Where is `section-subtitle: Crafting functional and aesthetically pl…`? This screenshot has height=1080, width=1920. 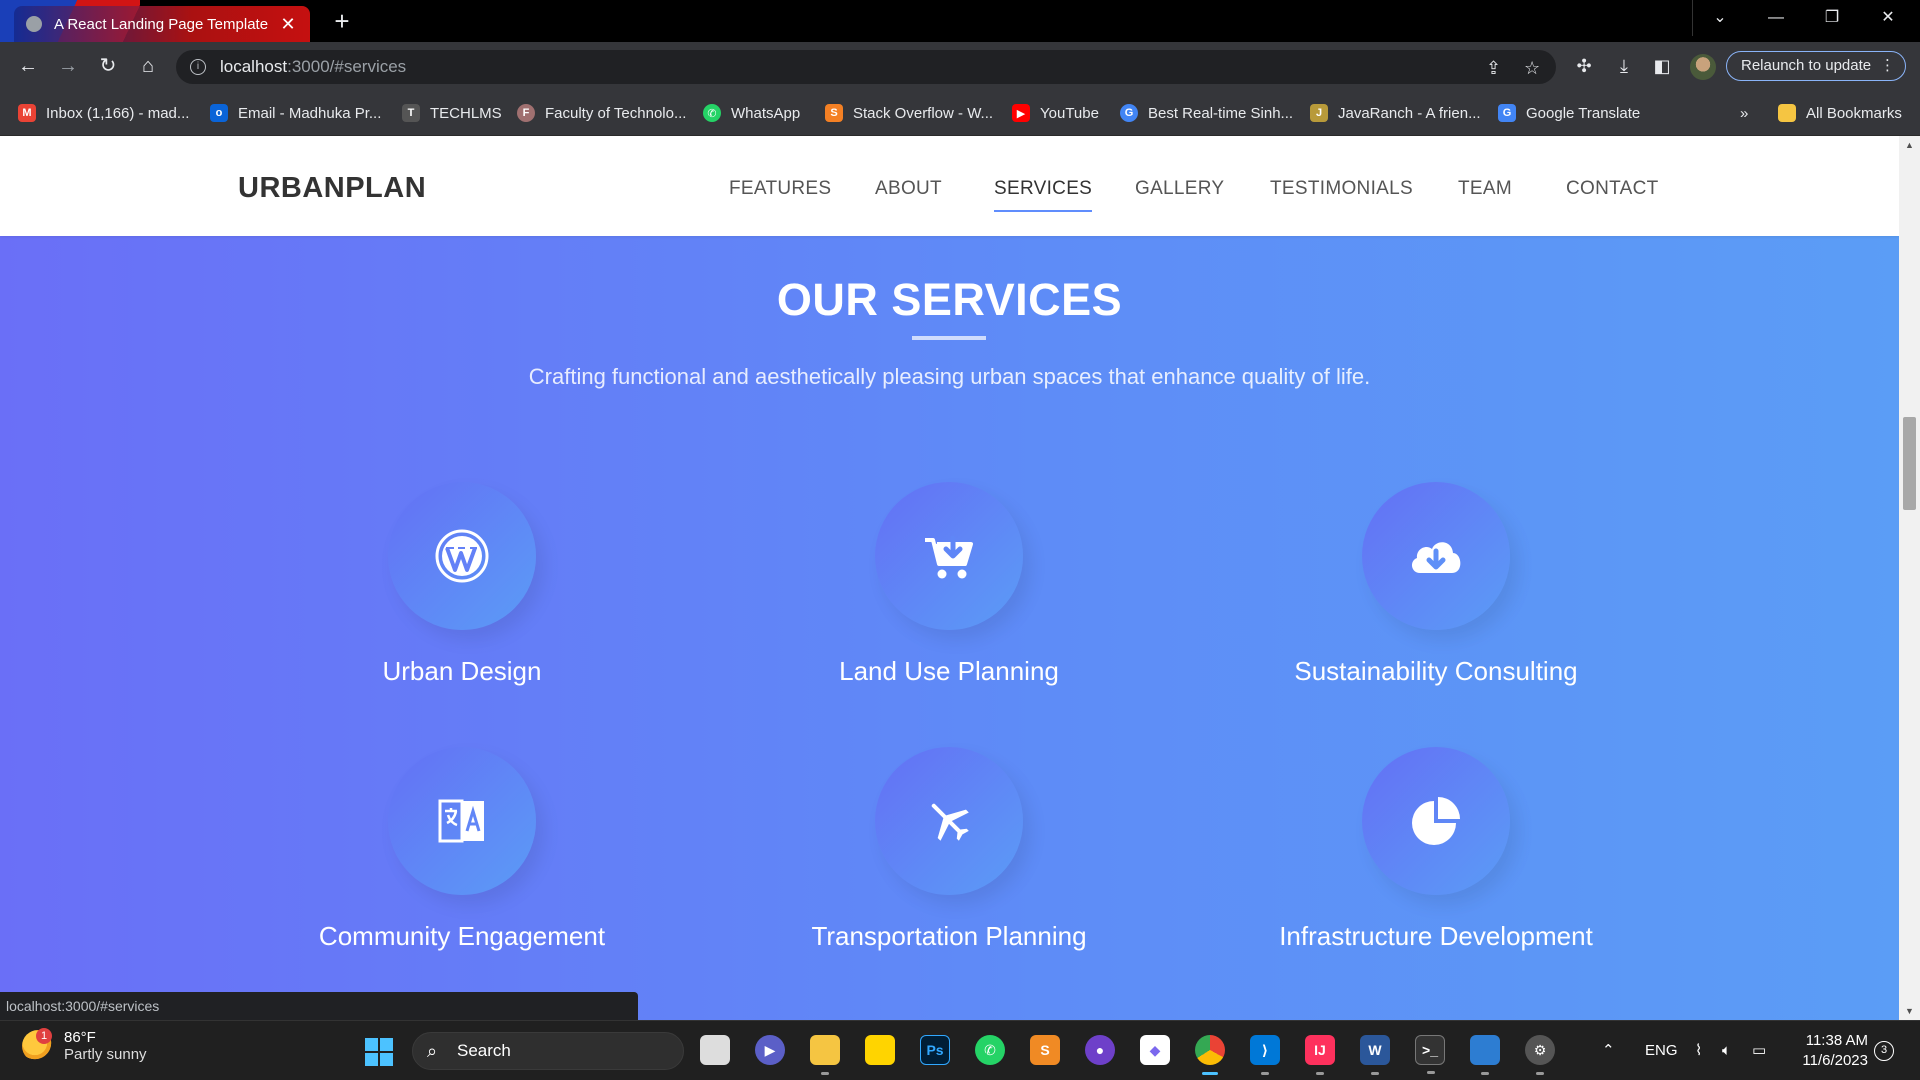
section-subtitle: Crafting functional and aesthetically pl… is located at coordinates (949, 376).